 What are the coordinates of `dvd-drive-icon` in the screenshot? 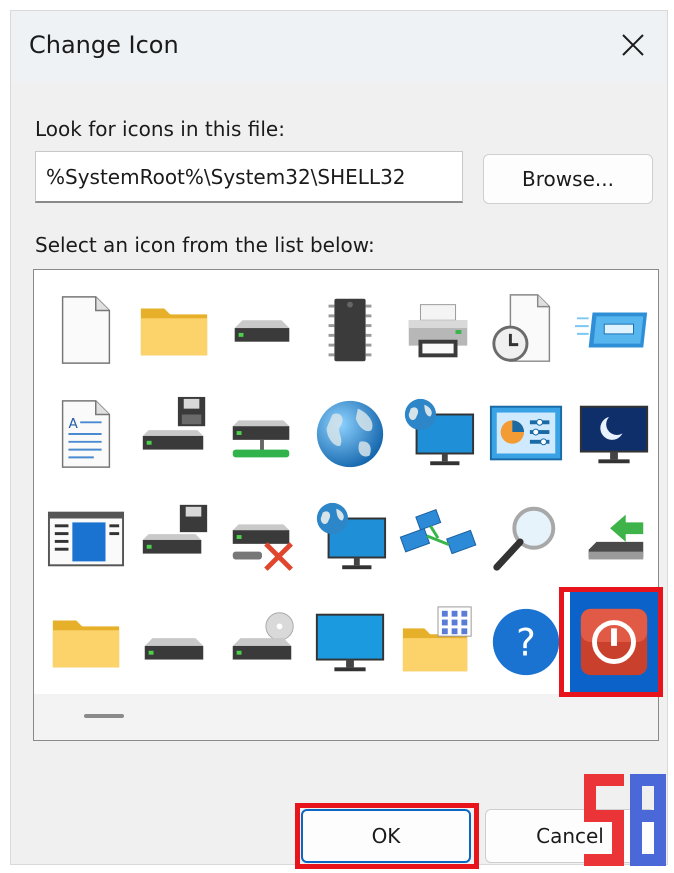 It's located at (611, 330).